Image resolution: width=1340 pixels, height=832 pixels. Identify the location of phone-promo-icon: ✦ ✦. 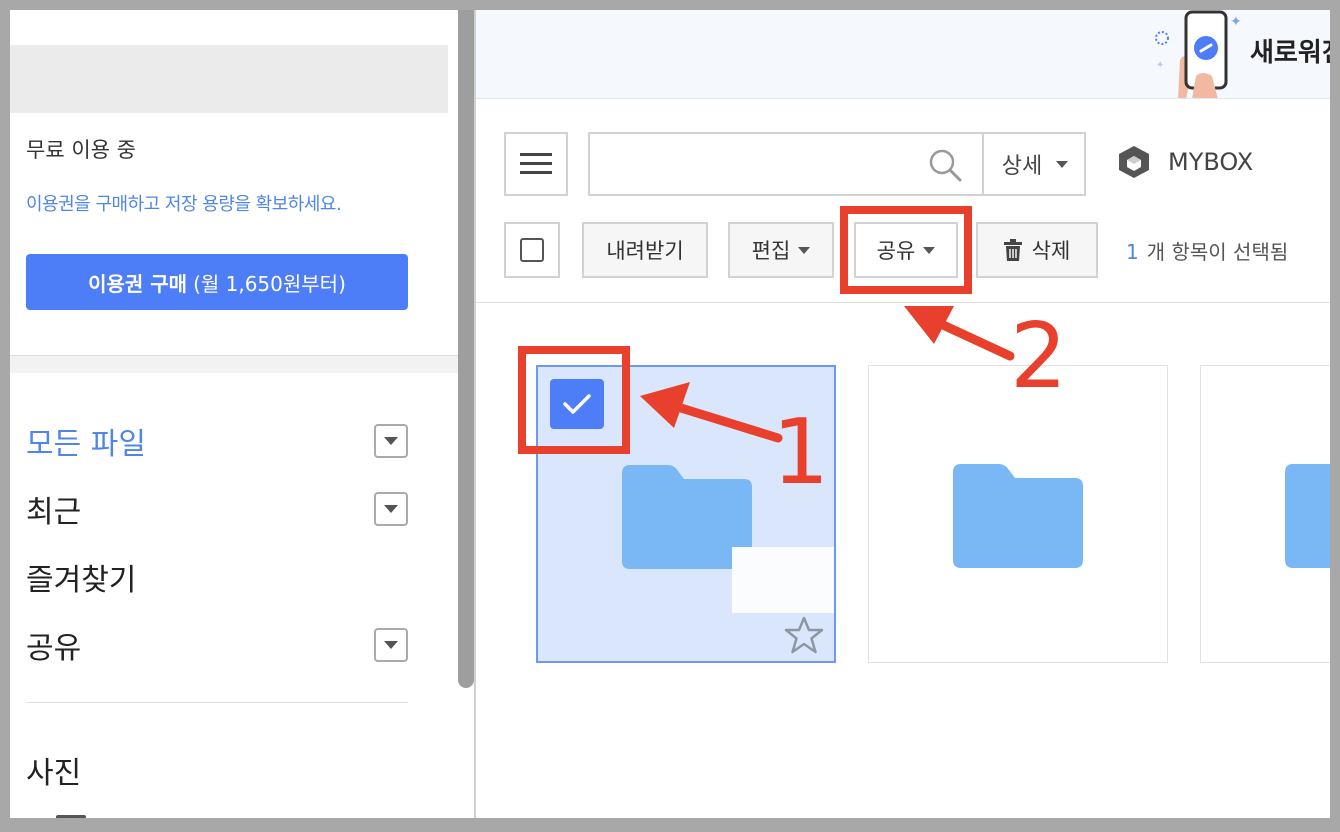
(1198, 54).